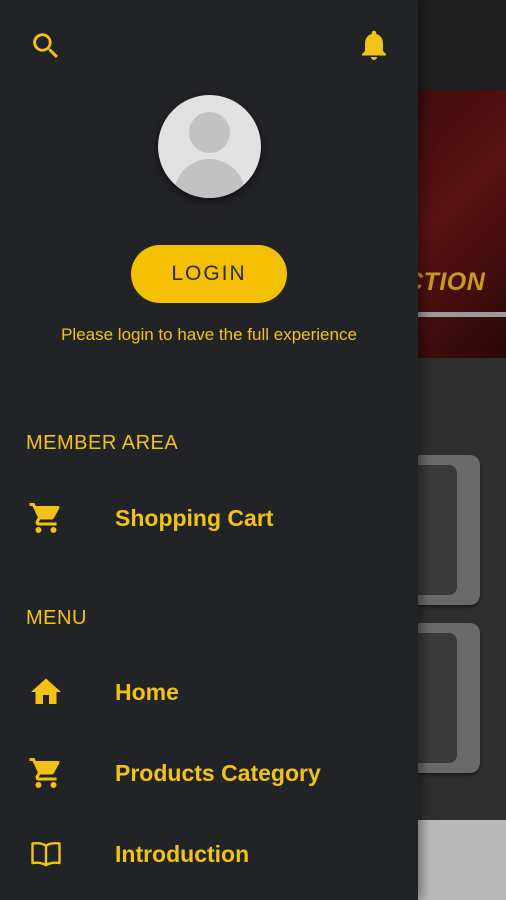  Describe the element at coordinates (56, 618) in the screenshot. I see `menu-section-title: MENU` at that location.